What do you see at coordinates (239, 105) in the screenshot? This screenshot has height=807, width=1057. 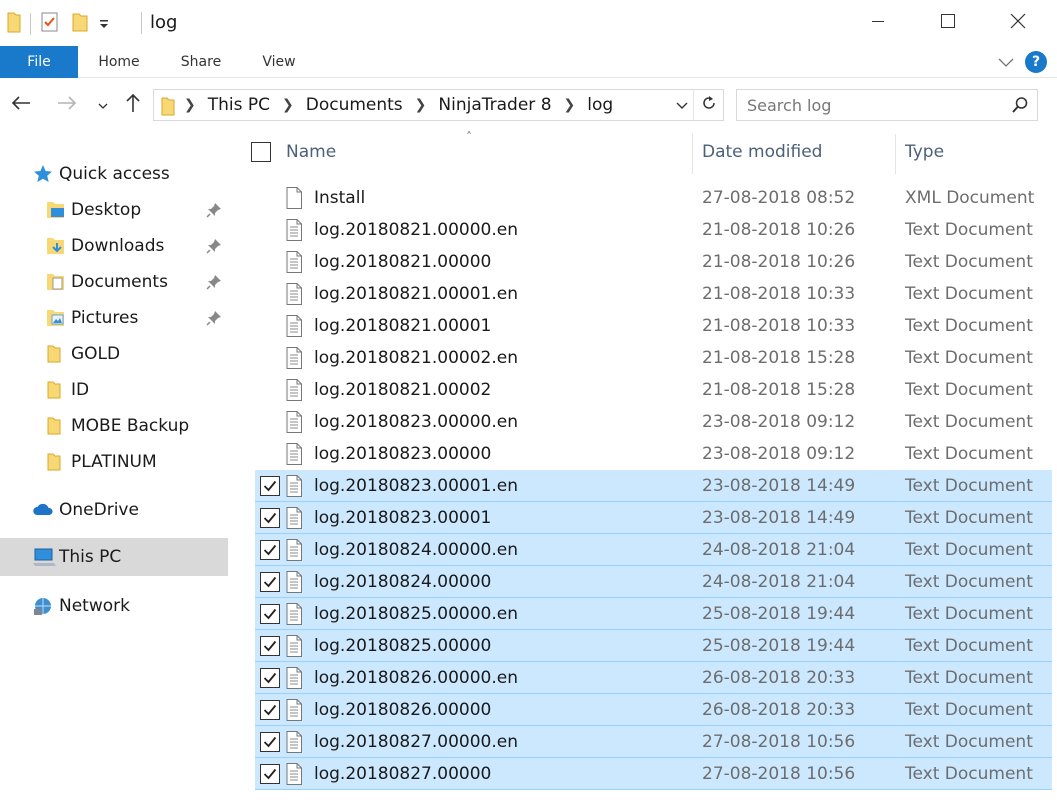 I see `breadcrumb-this-pc: This PC` at bounding box center [239, 105].